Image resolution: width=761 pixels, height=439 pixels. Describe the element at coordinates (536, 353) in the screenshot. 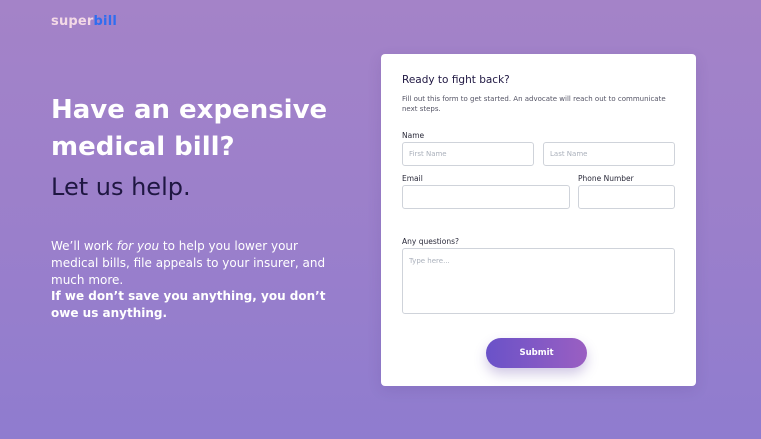

I see `submit-button: Submit` at that location.